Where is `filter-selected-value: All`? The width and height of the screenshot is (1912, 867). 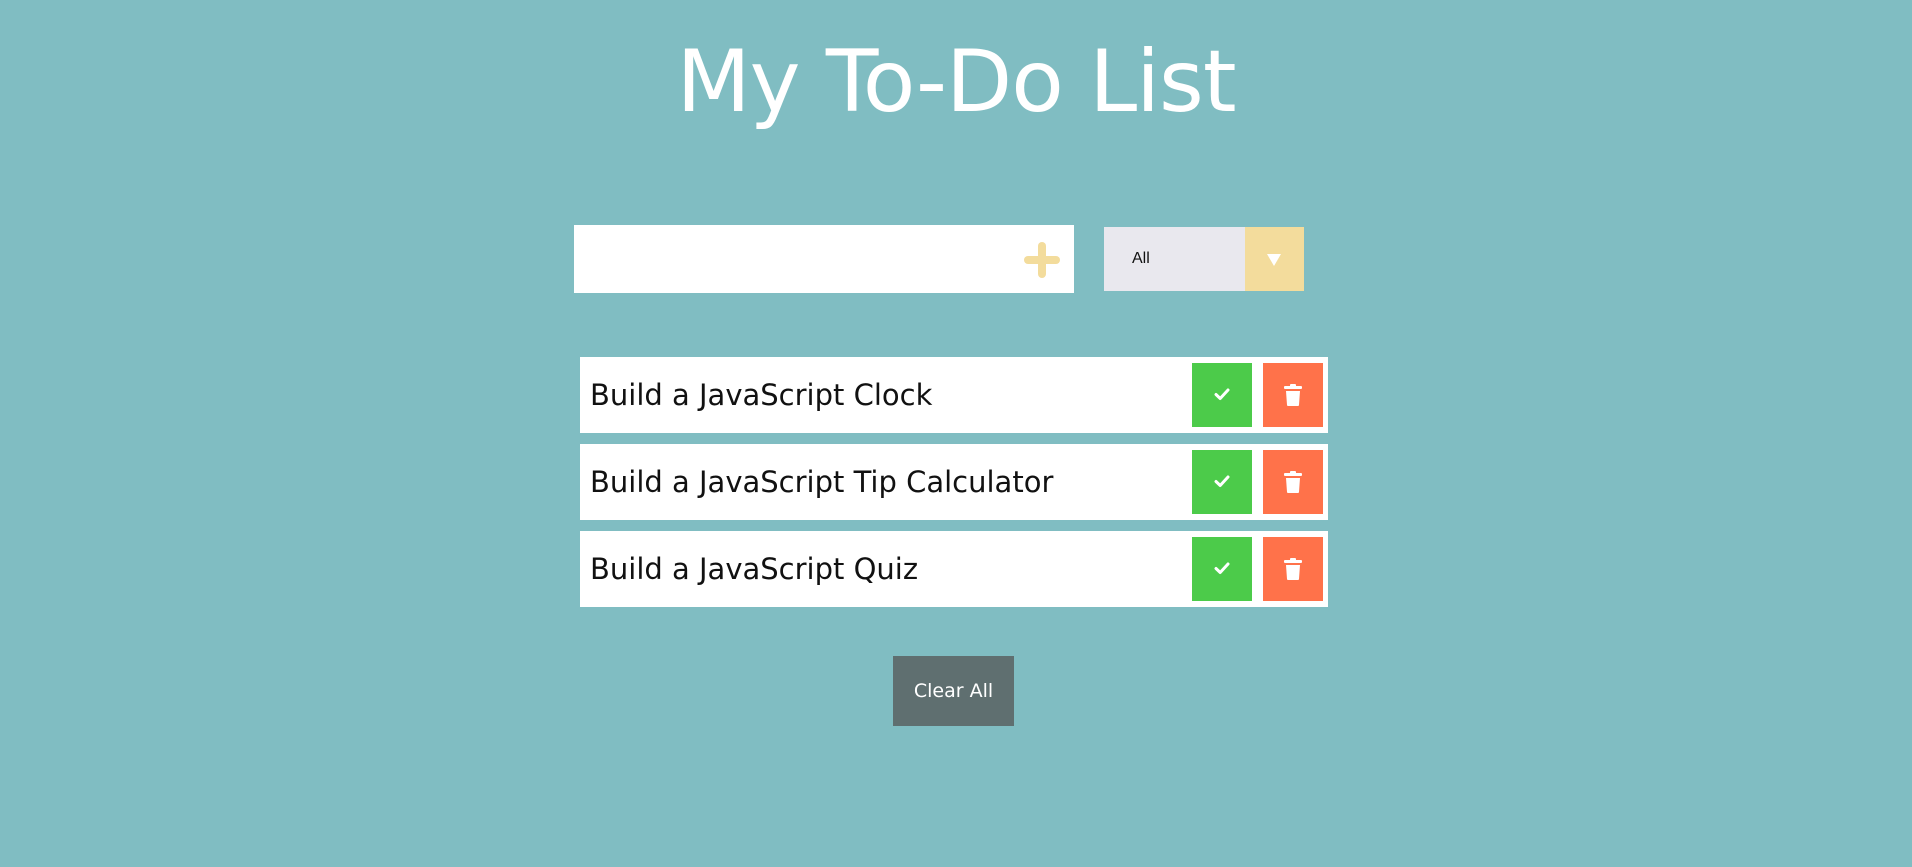 filter-selected-value: All is located at coordinates (1141, 258).